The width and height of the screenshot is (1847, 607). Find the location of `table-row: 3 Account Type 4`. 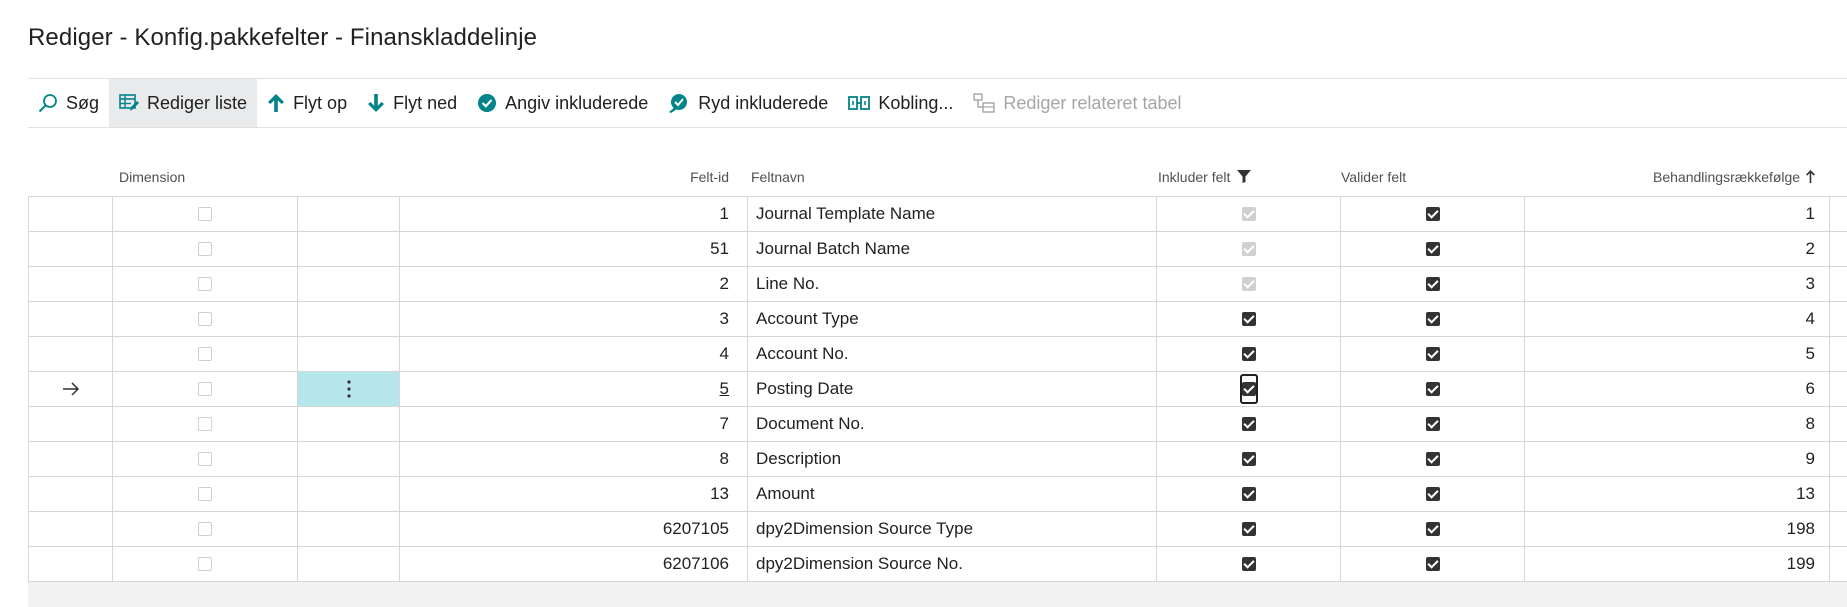

table-row: 3 Account Type 4 is located at coordinates (938, 319).